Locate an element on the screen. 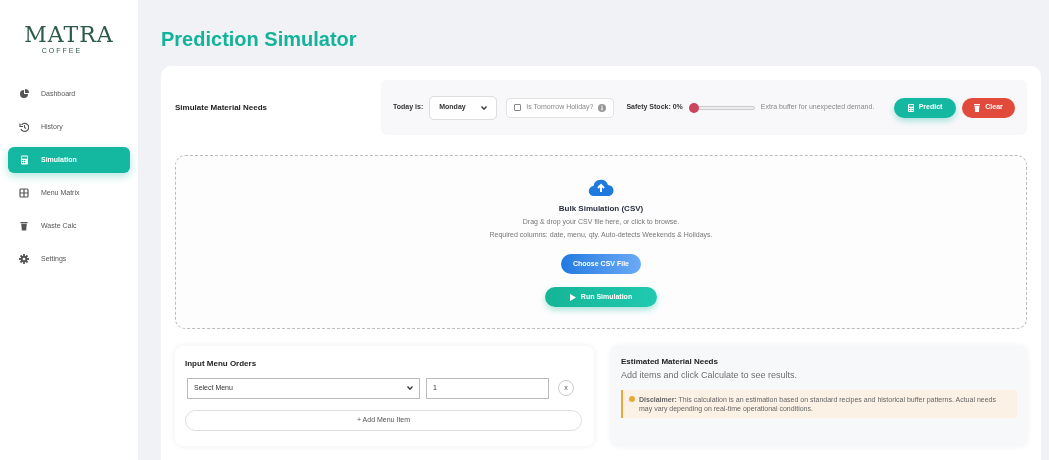 This screenshot has height=460, width=1049. results-hint: Add items and click Calculate to see results. is located at coordinates (710, 375).